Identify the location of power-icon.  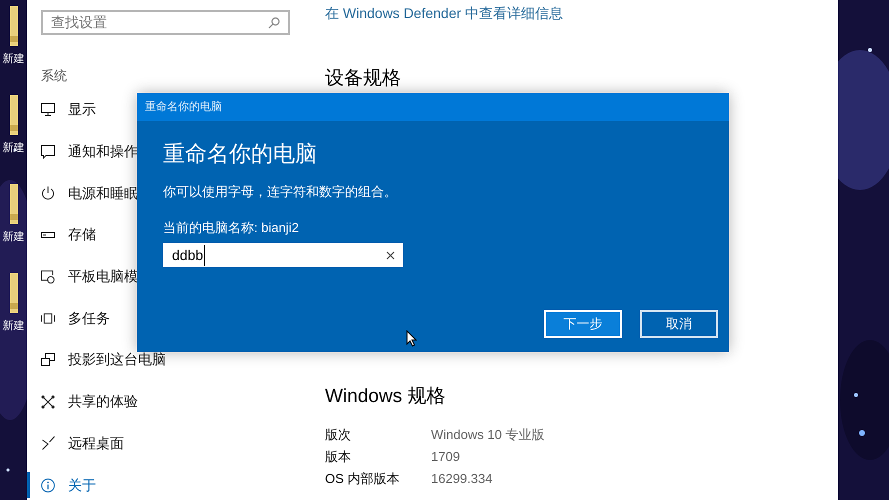
(48, 193).